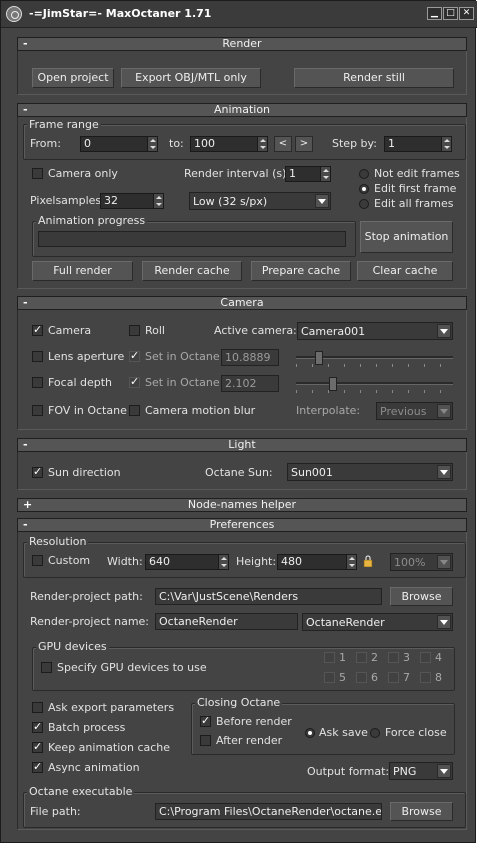 The image size is (486, 853). Describe the element at coordinates (239, 702) in the screenshot. I see `closing-octane-title: Closing Octane` at that location.